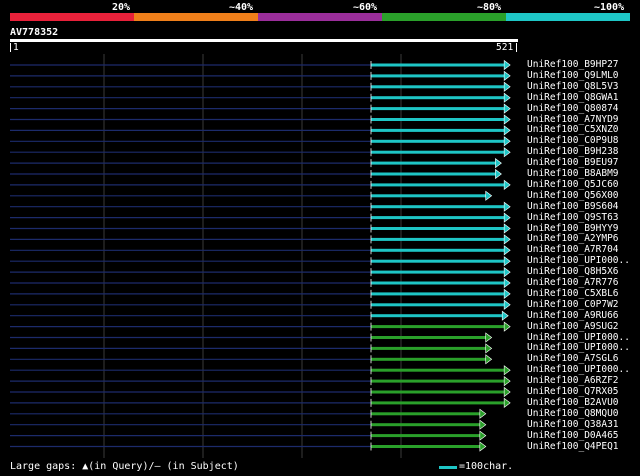 Image resolution: width=640 pixels, height=476 pixels. Describe the element at coordinates (573, 402) in the screenshot. I see `hit-label: UniRef100_B2AVU0` at that location.